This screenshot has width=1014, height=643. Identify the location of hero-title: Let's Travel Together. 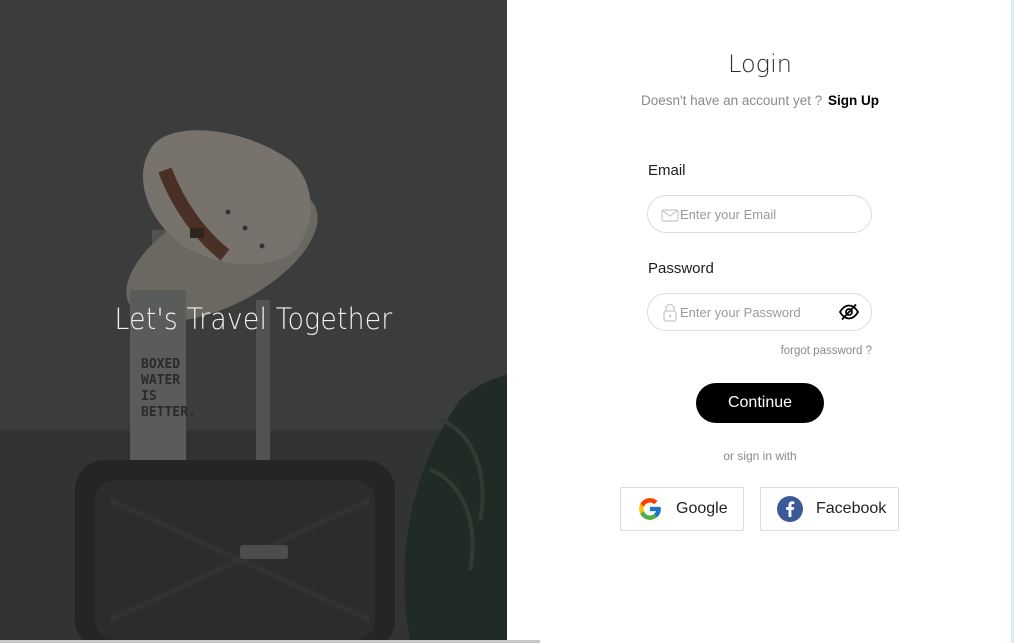
(253, 319).